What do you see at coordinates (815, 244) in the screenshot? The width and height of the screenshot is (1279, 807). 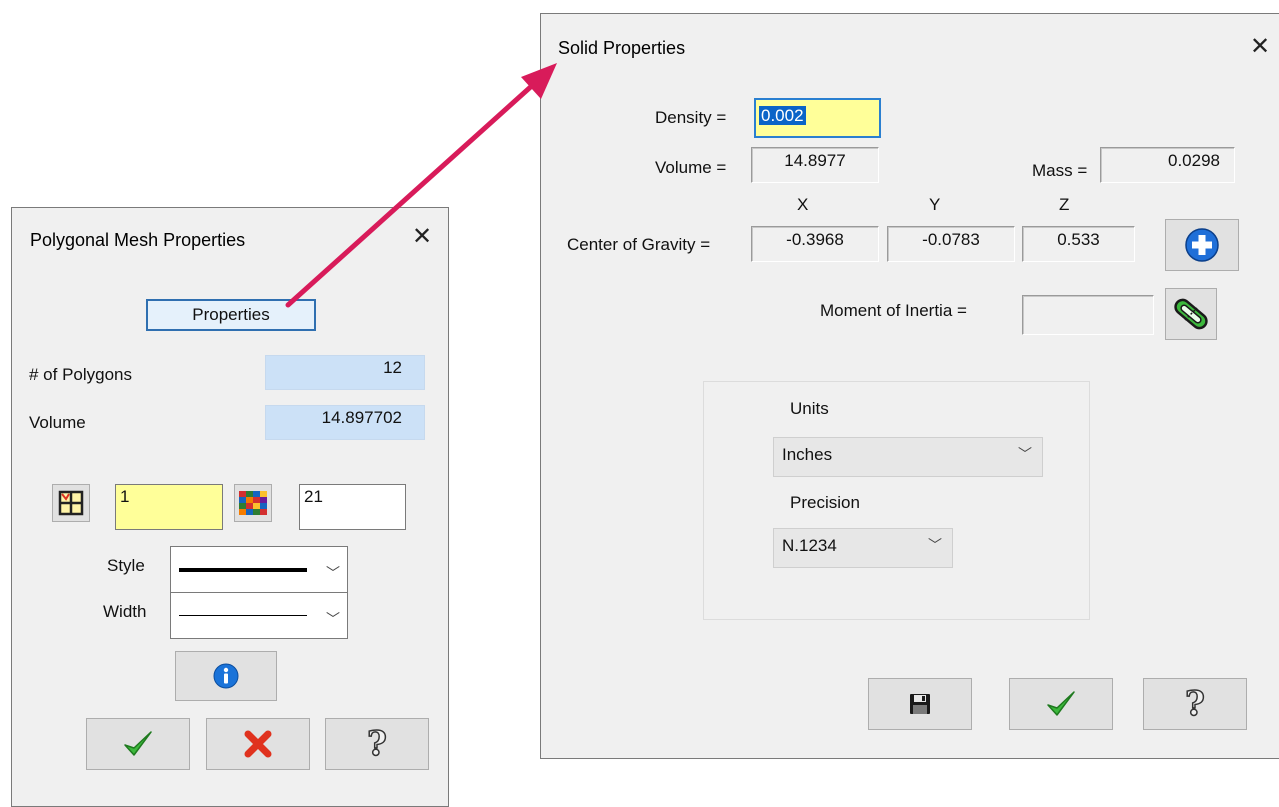 I see `cog-x-field: -0.3968` at bounding box center [815, 244].